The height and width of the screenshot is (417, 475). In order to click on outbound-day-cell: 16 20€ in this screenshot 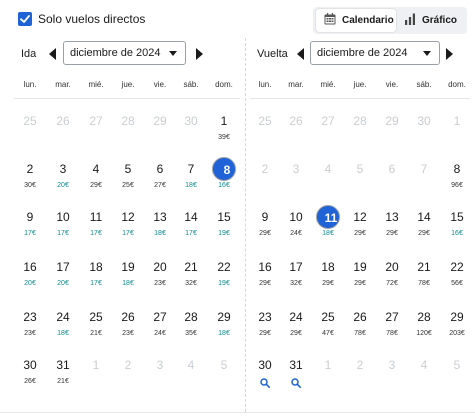, I will do `click(30, 274)`.